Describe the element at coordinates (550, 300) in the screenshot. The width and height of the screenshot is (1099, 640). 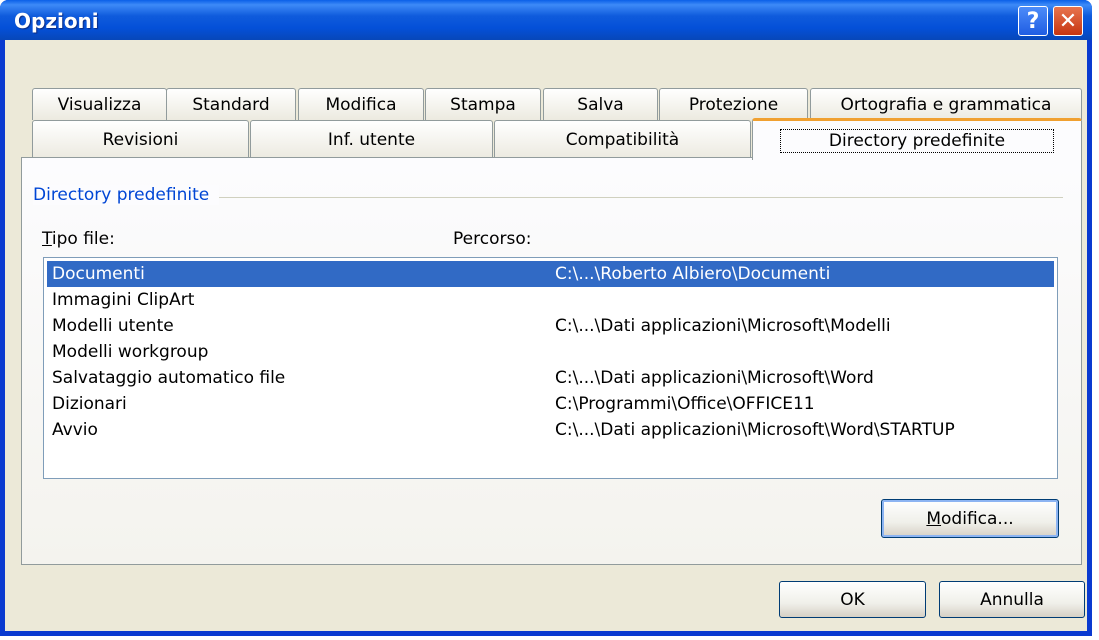
I see `list-item: Immagini ClipArt` at that location.